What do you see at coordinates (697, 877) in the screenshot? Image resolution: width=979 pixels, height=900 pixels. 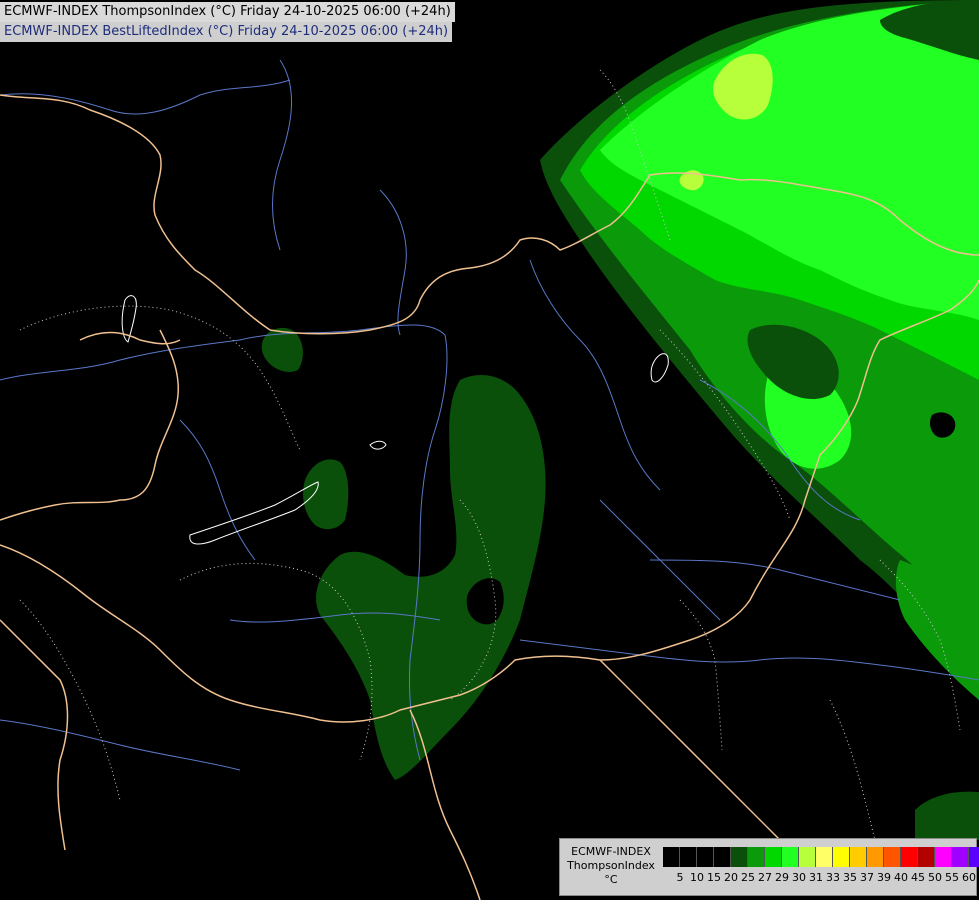 I see `legend-tick-label: 10` at bounding box center [697, 877].